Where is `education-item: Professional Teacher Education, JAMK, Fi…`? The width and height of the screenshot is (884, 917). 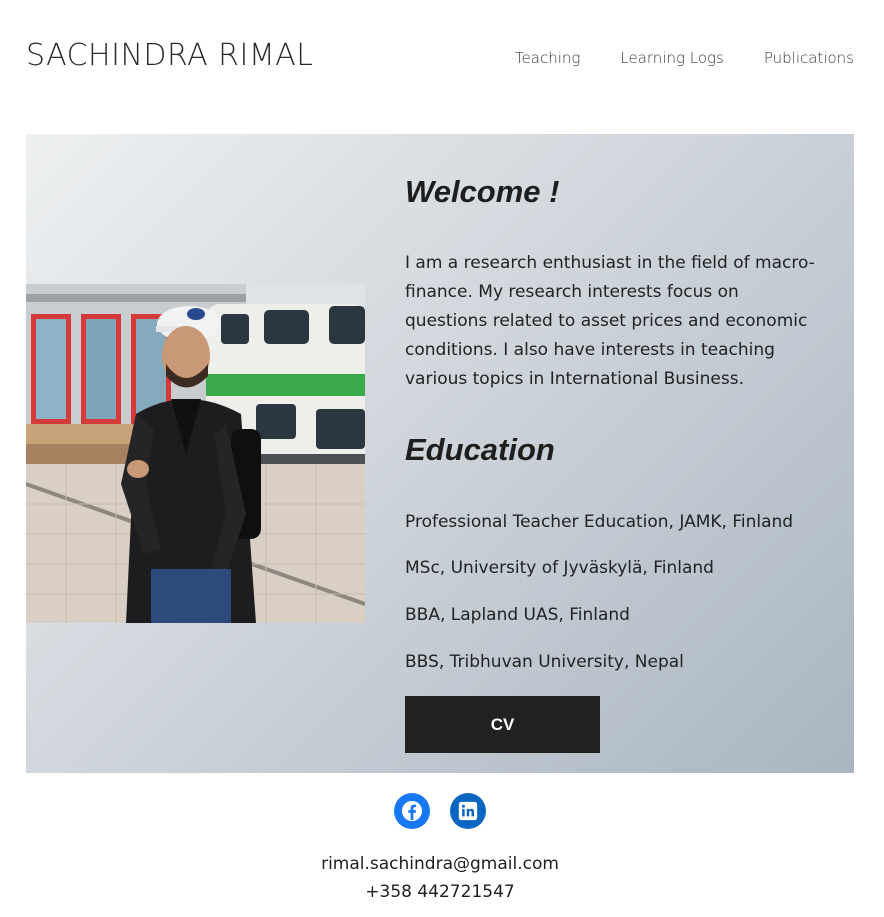
education-item: Professional Teacher Education, JAMK, Fi… is located at coordinates (599, 522).